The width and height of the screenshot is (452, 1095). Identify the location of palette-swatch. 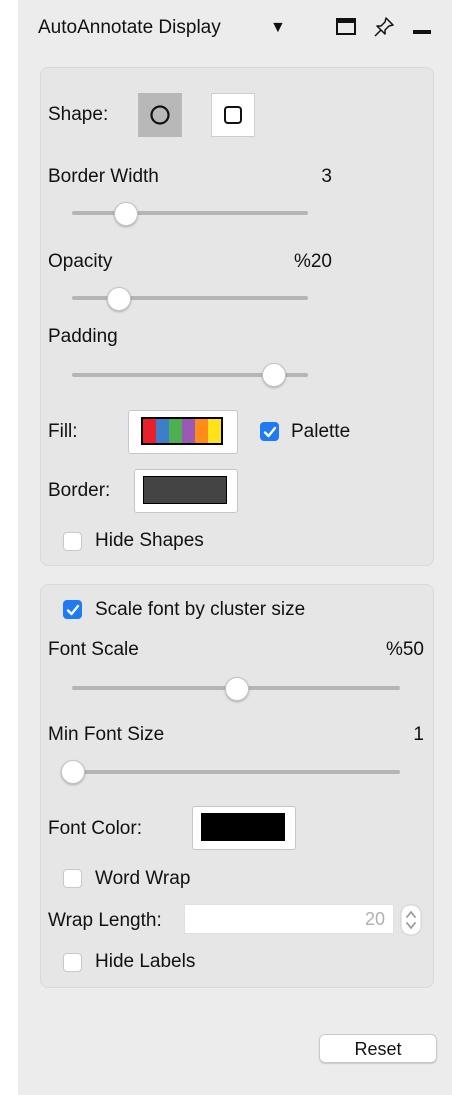
(182, 431).